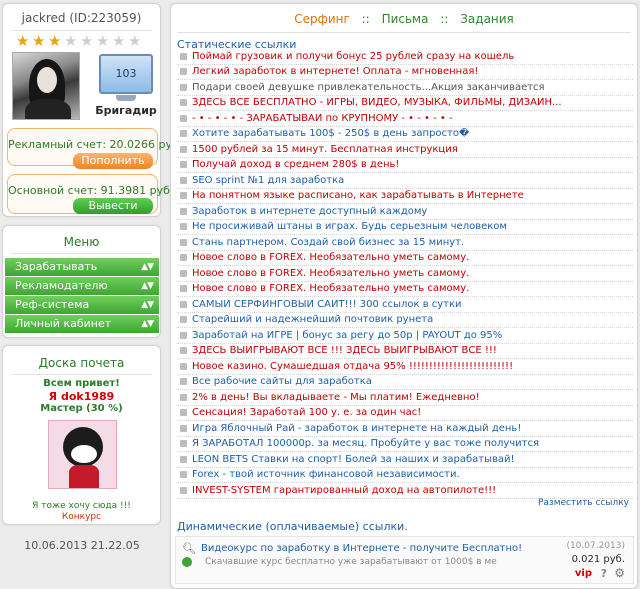 The image size is (640, 589). Describe the element at coordinates (63, 323) in the screenshot. I see `menu-item-label: Личный кабинет` at that location.